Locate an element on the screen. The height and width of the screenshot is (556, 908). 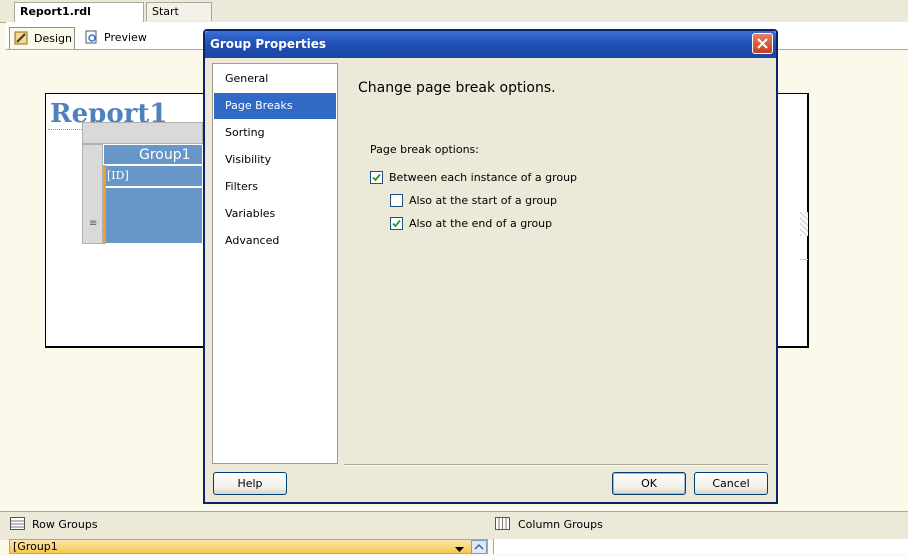
dialog-title: Group Properties is located at coordinates (268, 44).